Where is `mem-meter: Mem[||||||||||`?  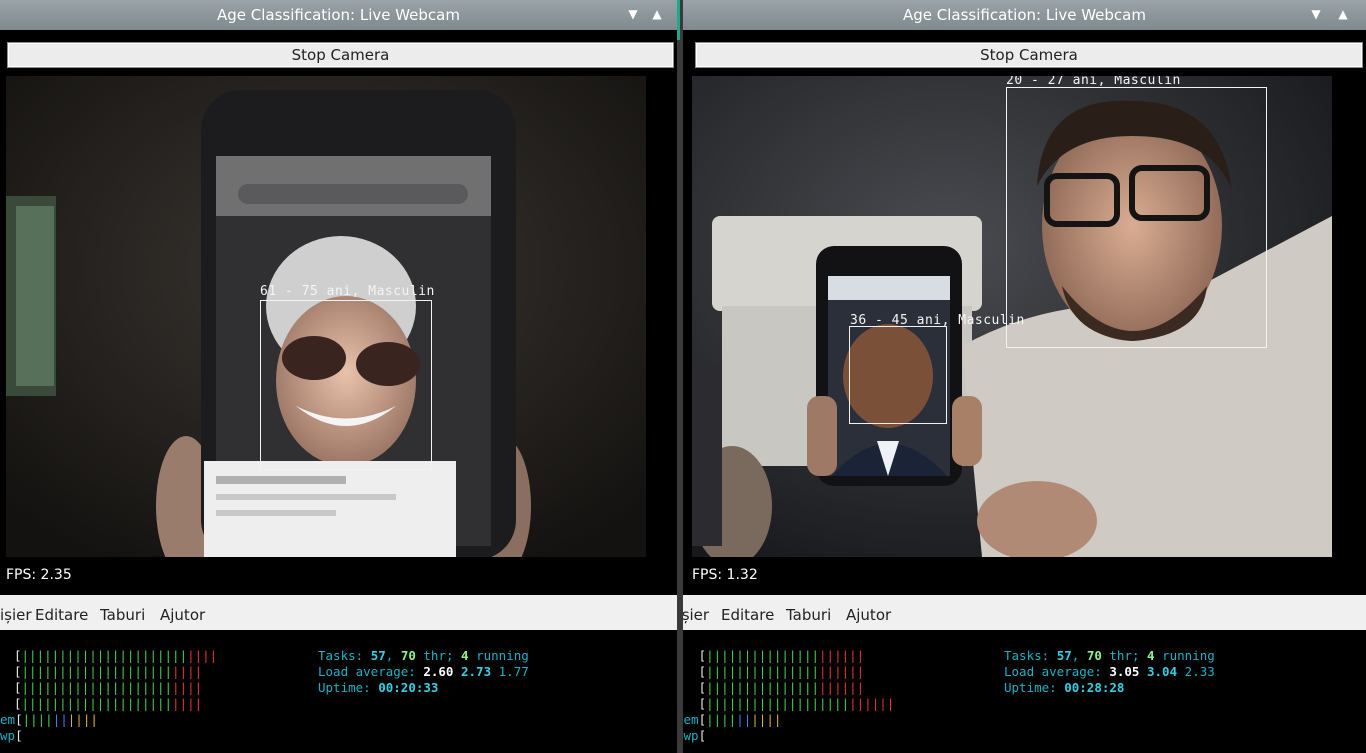
mem-meter: Mem[|||||||||| is located at coordinates (732, 719).